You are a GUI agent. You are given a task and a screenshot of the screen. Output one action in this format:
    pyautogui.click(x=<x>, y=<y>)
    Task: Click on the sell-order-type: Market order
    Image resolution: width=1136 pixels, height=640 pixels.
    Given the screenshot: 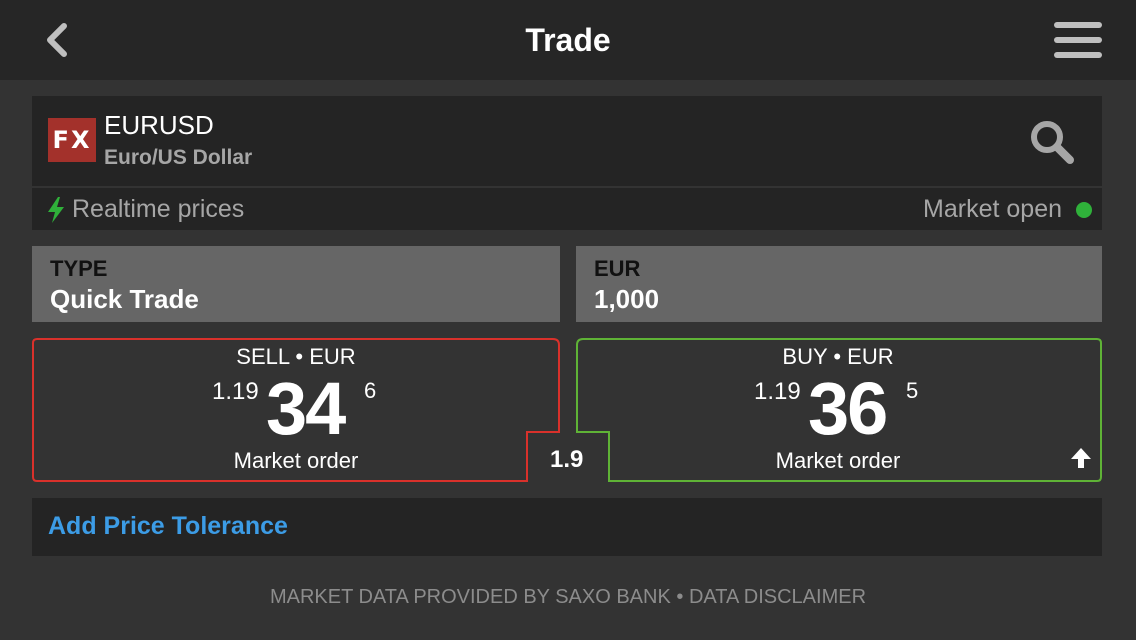 What is the action you would take?
    pyautogui.click(x=296, y=460)
    